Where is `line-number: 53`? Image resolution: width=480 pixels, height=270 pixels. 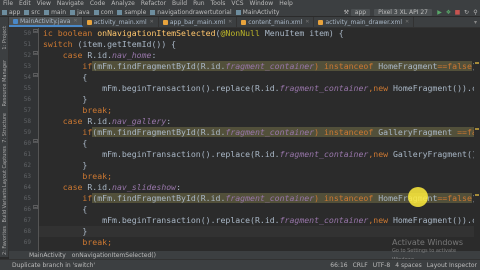 line-number: 53 is located at coordinates (27, 66).